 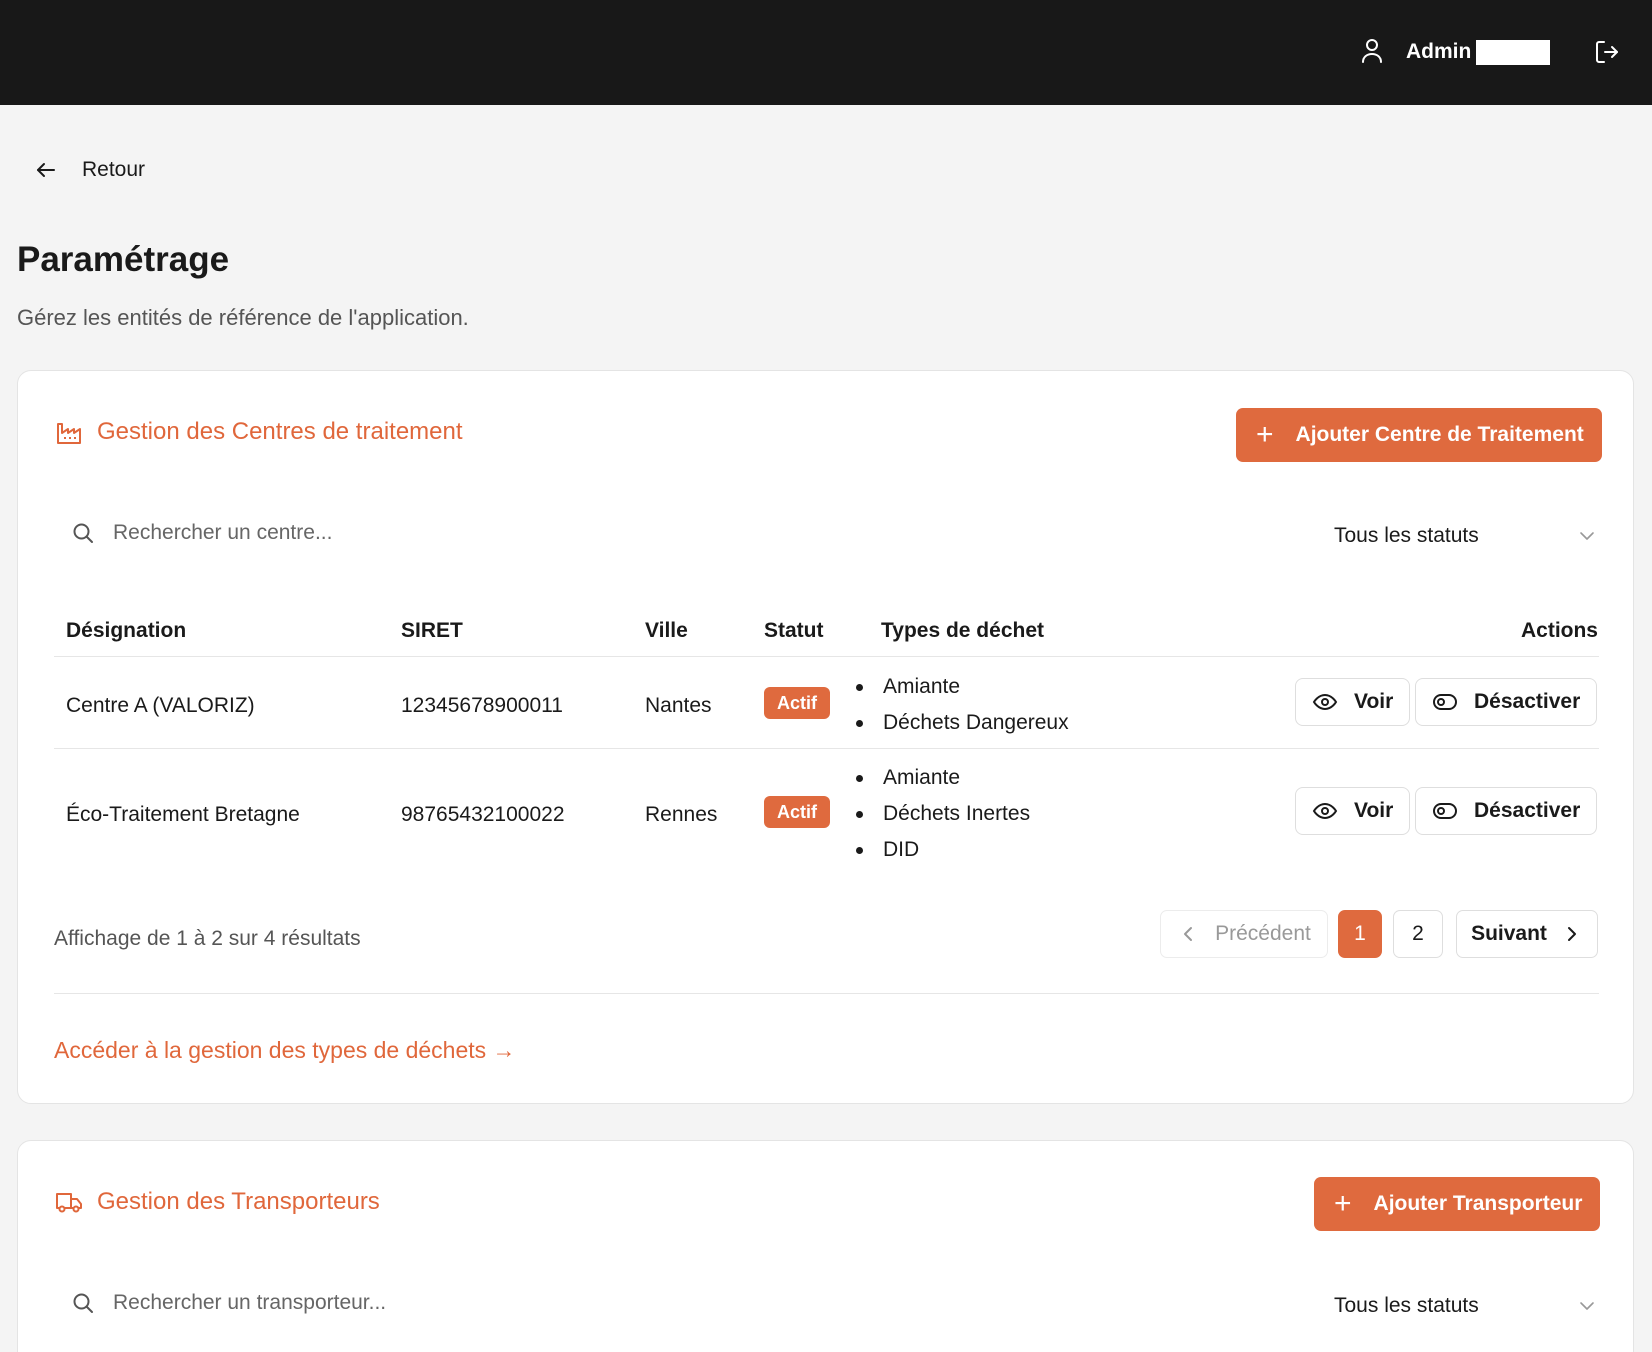 I want to click on transporteur-search-input, so click(x=413, y=1303).